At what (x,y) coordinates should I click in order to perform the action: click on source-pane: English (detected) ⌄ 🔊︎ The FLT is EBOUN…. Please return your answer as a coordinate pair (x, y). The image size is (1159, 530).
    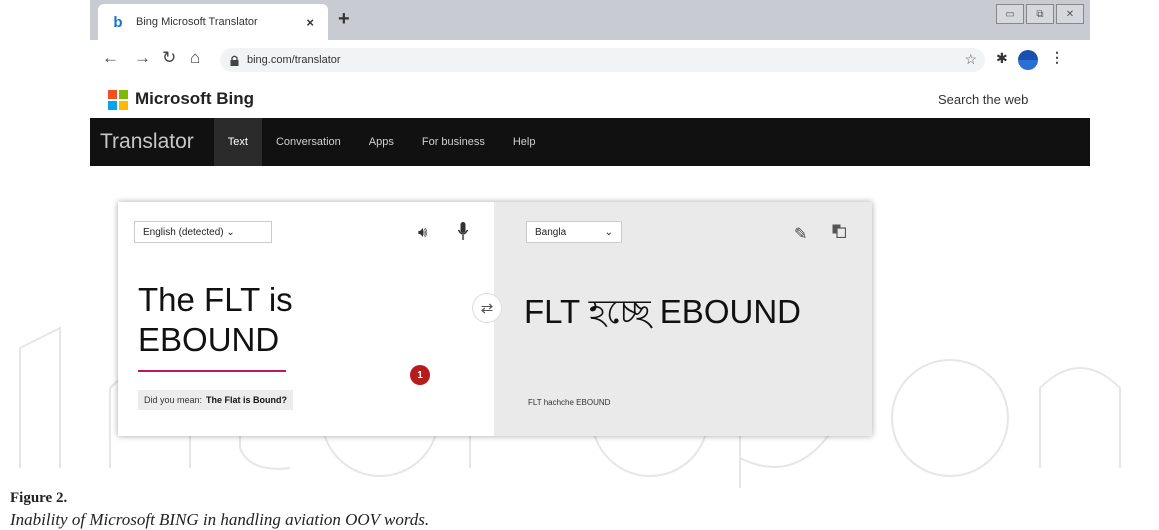
    Looking at the image, I should click on (306, 319).